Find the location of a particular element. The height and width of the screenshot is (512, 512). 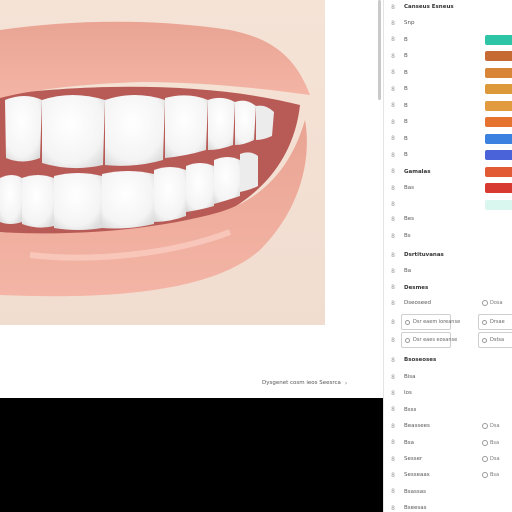

list-item: 8 Bseesas is located at coordinates (448, 506).